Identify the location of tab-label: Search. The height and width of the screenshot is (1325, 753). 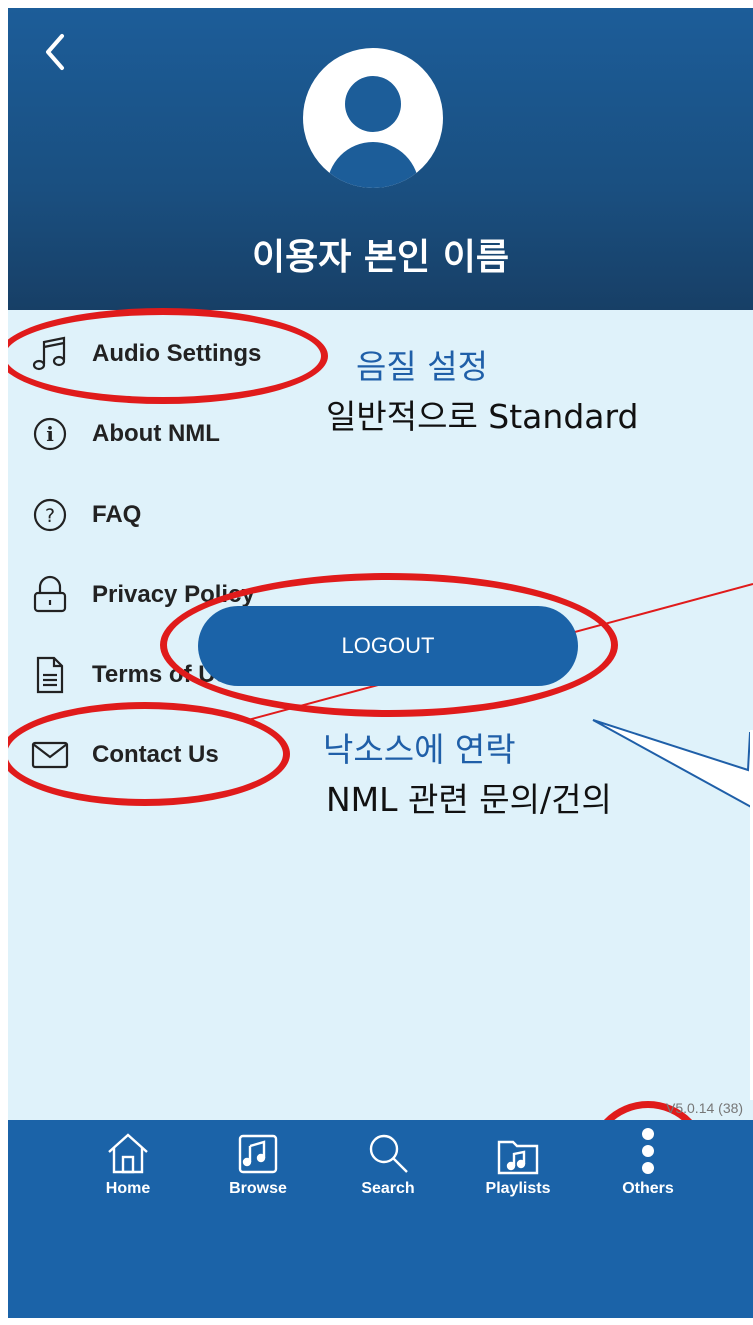
(388, 1188).